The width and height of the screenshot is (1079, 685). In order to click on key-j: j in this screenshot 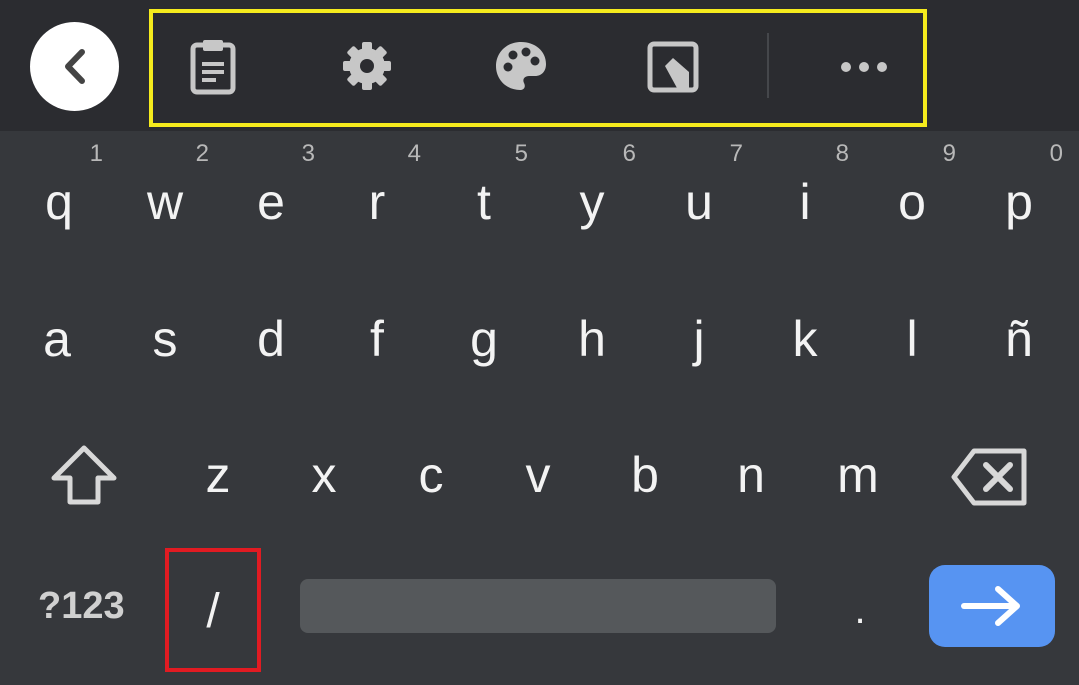, I will do `click(699, 339)`.